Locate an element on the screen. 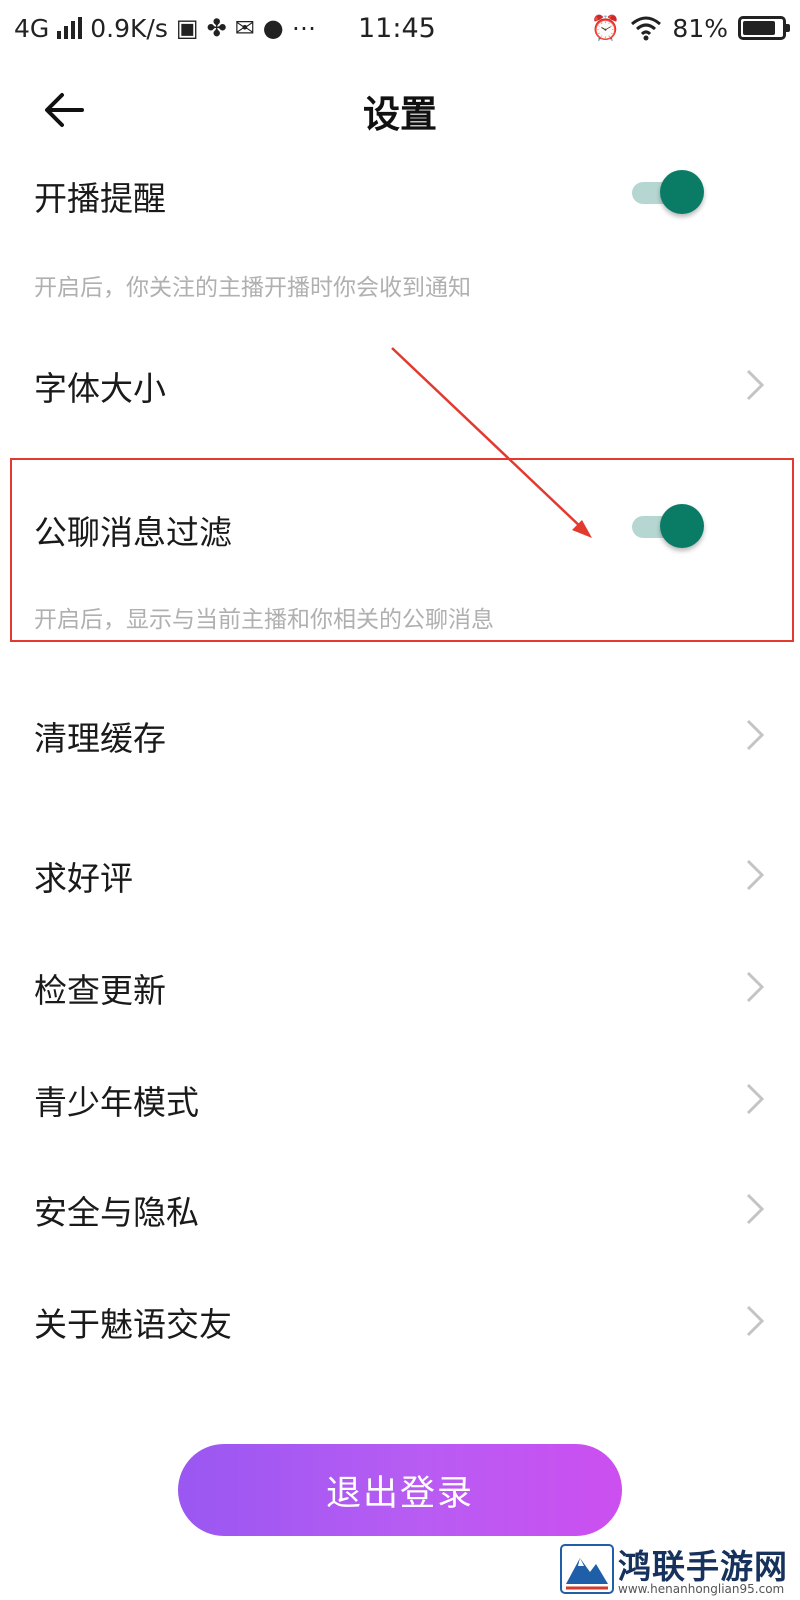 The height and width of the screenshot is (1600, 800). site-watermark: 鸿联手游网 www.henanhonglian95.com is located at coordinates (678, 1569).